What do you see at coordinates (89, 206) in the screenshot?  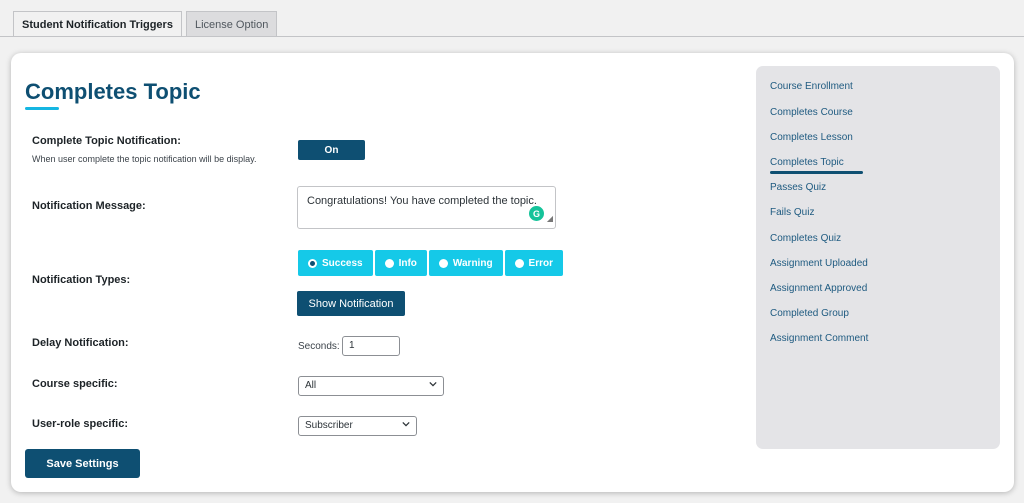 I see `notification-message-label: Notification Message:` at bounding box center [89, 206].